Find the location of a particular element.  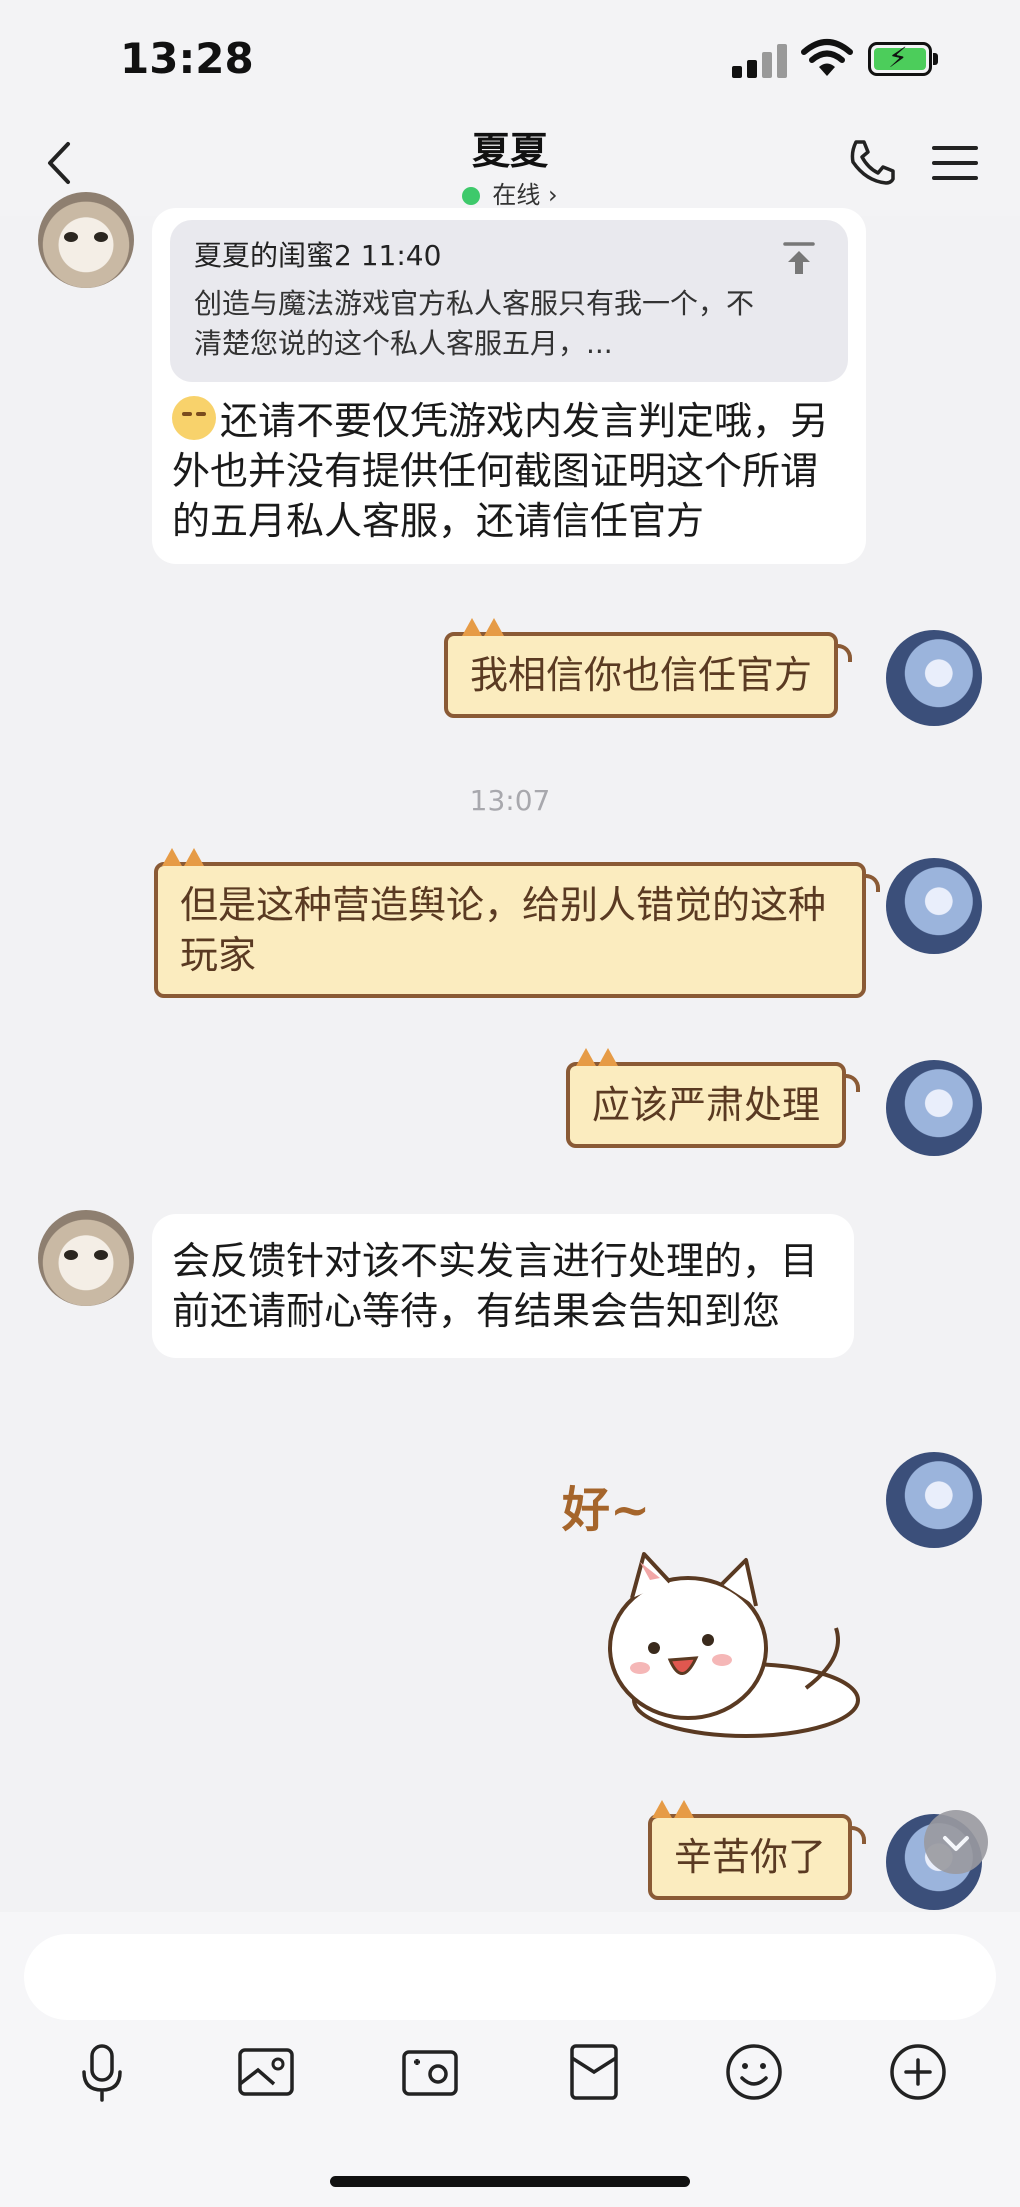

composer is located at coordinates (510, 2059).